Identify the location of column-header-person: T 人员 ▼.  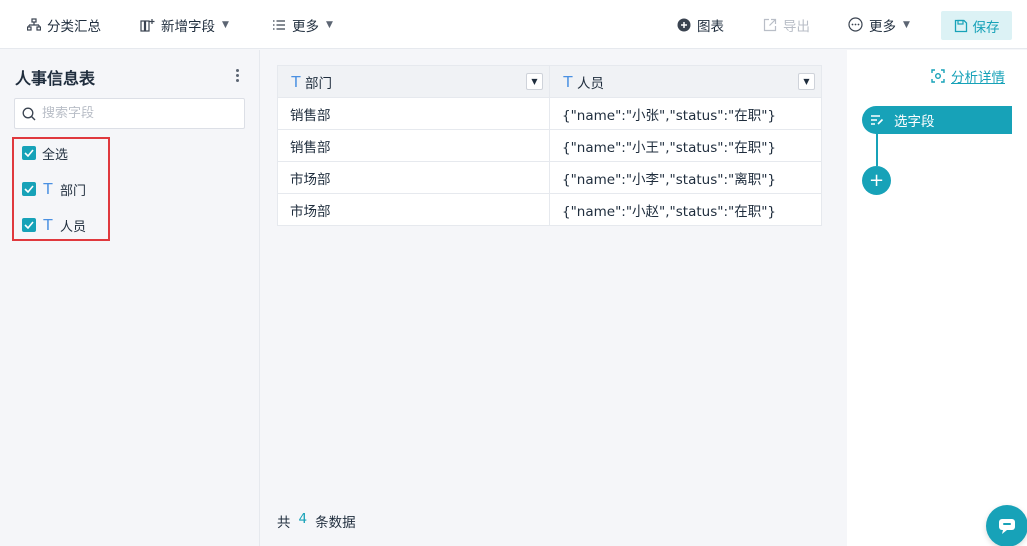
(685, 81).